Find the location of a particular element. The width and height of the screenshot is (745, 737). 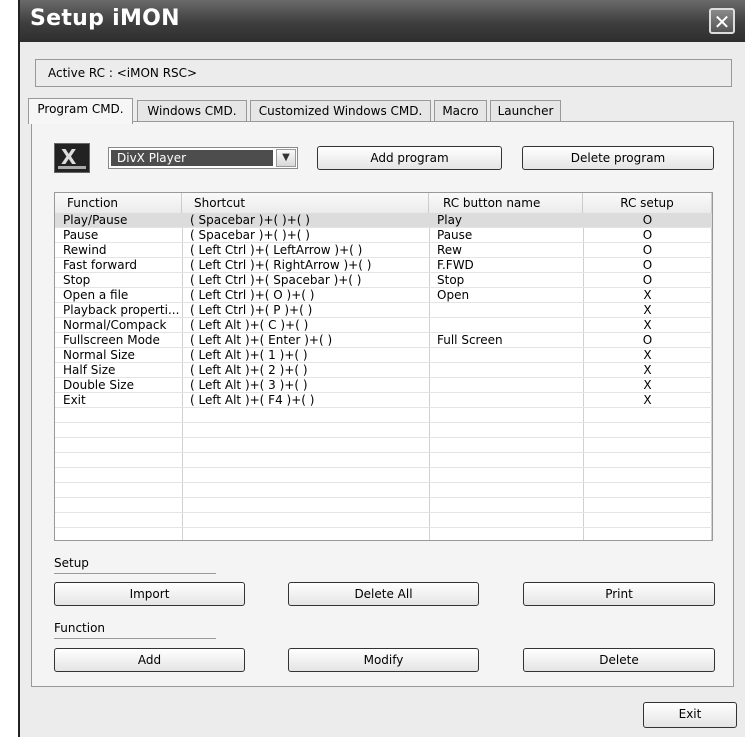

table-row: Exit ( Left Alt )+( F4 )+( ) X is located at coordinates (383, 400).